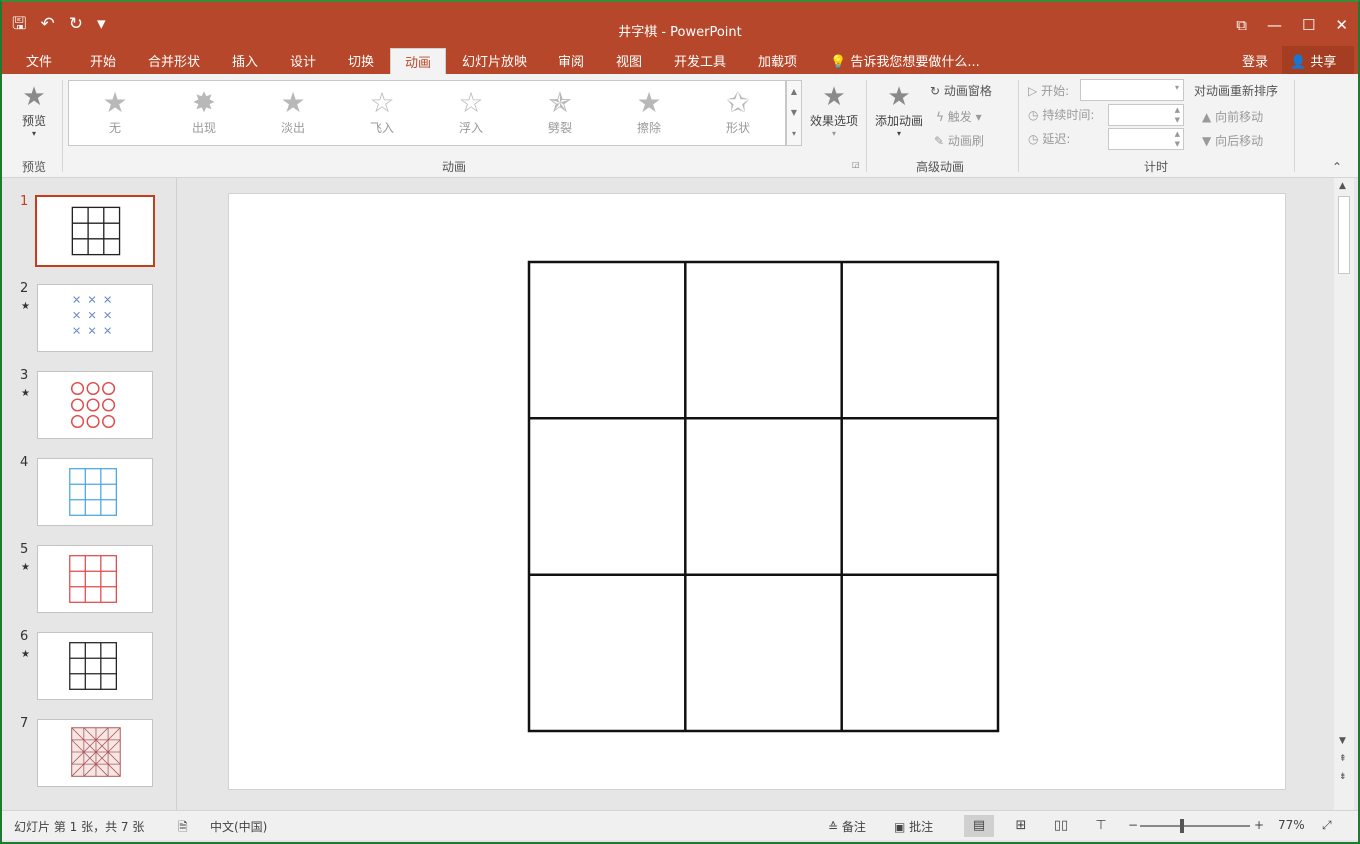 This screenshot has height=844, width=1360. I want to click on spellcheck-icon: 🗎, so click(183, 828).